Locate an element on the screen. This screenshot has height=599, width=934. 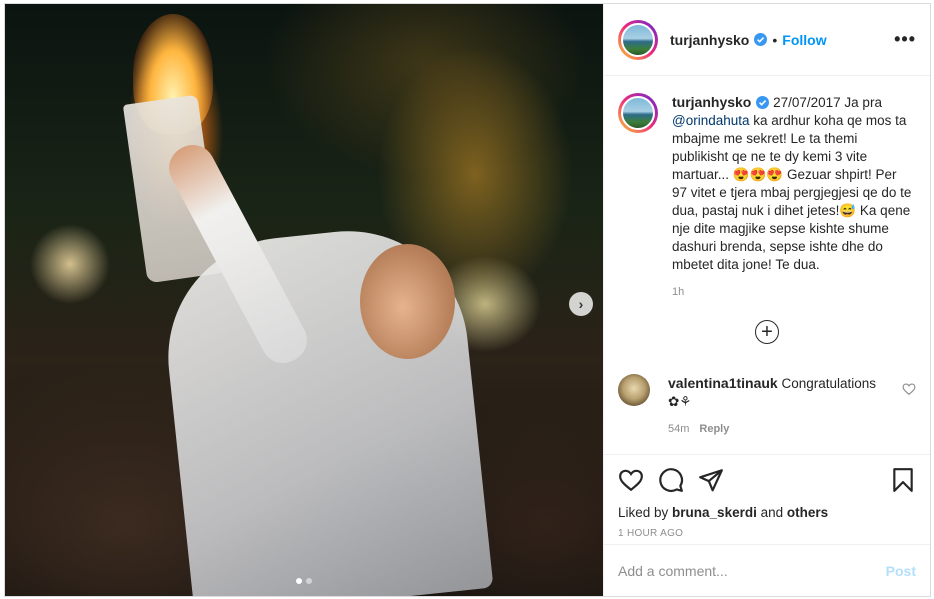
commenter-username: valentina1tinauk is located at coordinates (723, 383).